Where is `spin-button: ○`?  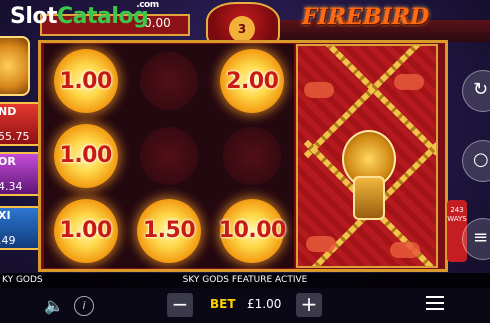
spin-button: ○ is located at coordinates (476, 161).